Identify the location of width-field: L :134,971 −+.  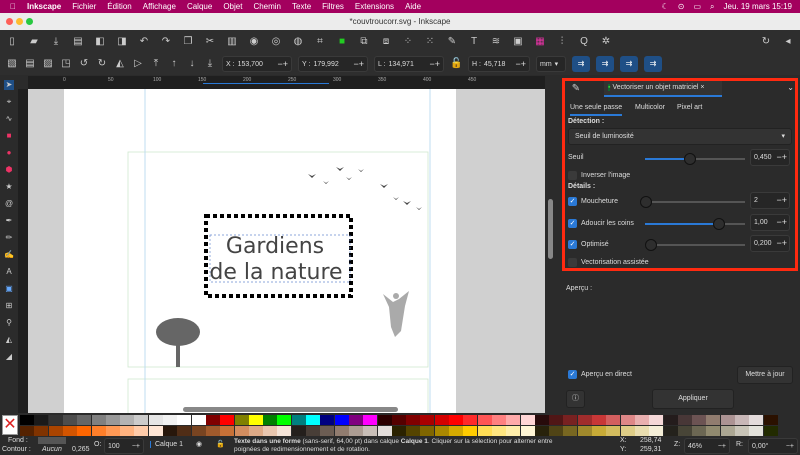
(409, 64).